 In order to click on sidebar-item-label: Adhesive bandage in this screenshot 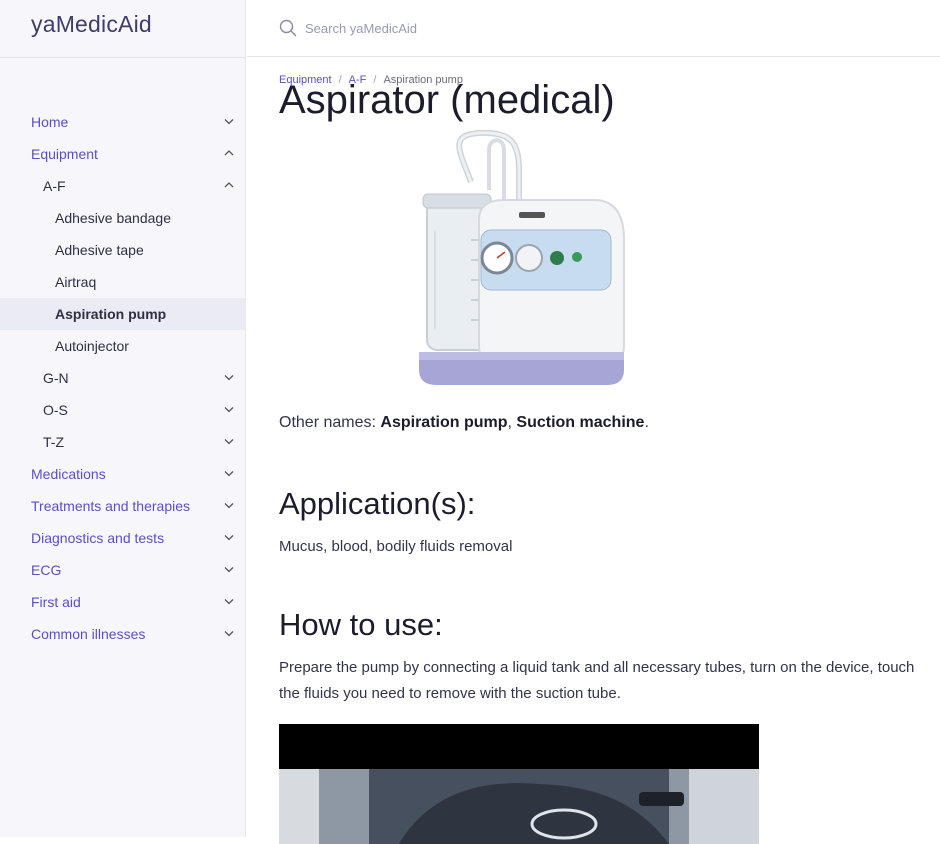, I will do `click(113, 218)`.